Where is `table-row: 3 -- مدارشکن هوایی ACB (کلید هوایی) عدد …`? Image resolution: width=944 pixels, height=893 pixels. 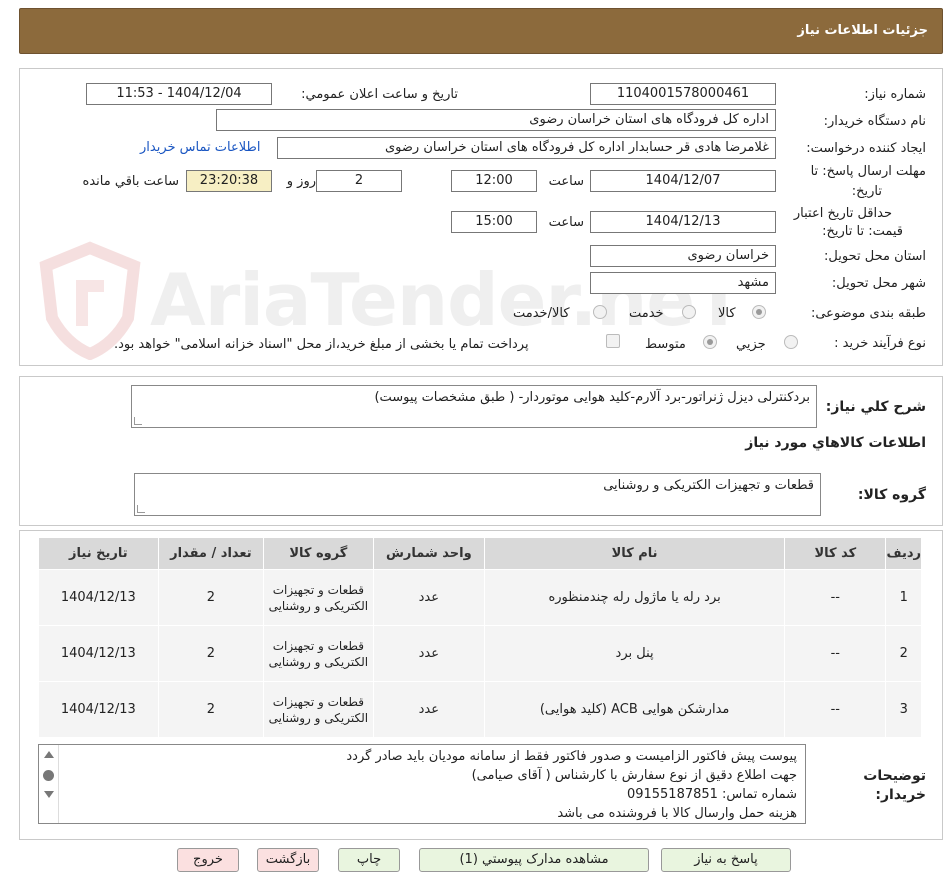
table-row: 3 -- مدارشکن هوایی ACB (کلید هوایی) عدد … is located at coordinates (480, 709).